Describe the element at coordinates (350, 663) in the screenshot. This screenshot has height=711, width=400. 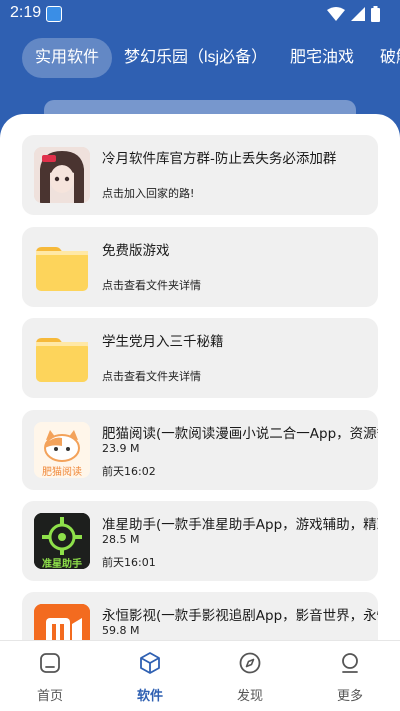
I see `profile-icon` at that location.